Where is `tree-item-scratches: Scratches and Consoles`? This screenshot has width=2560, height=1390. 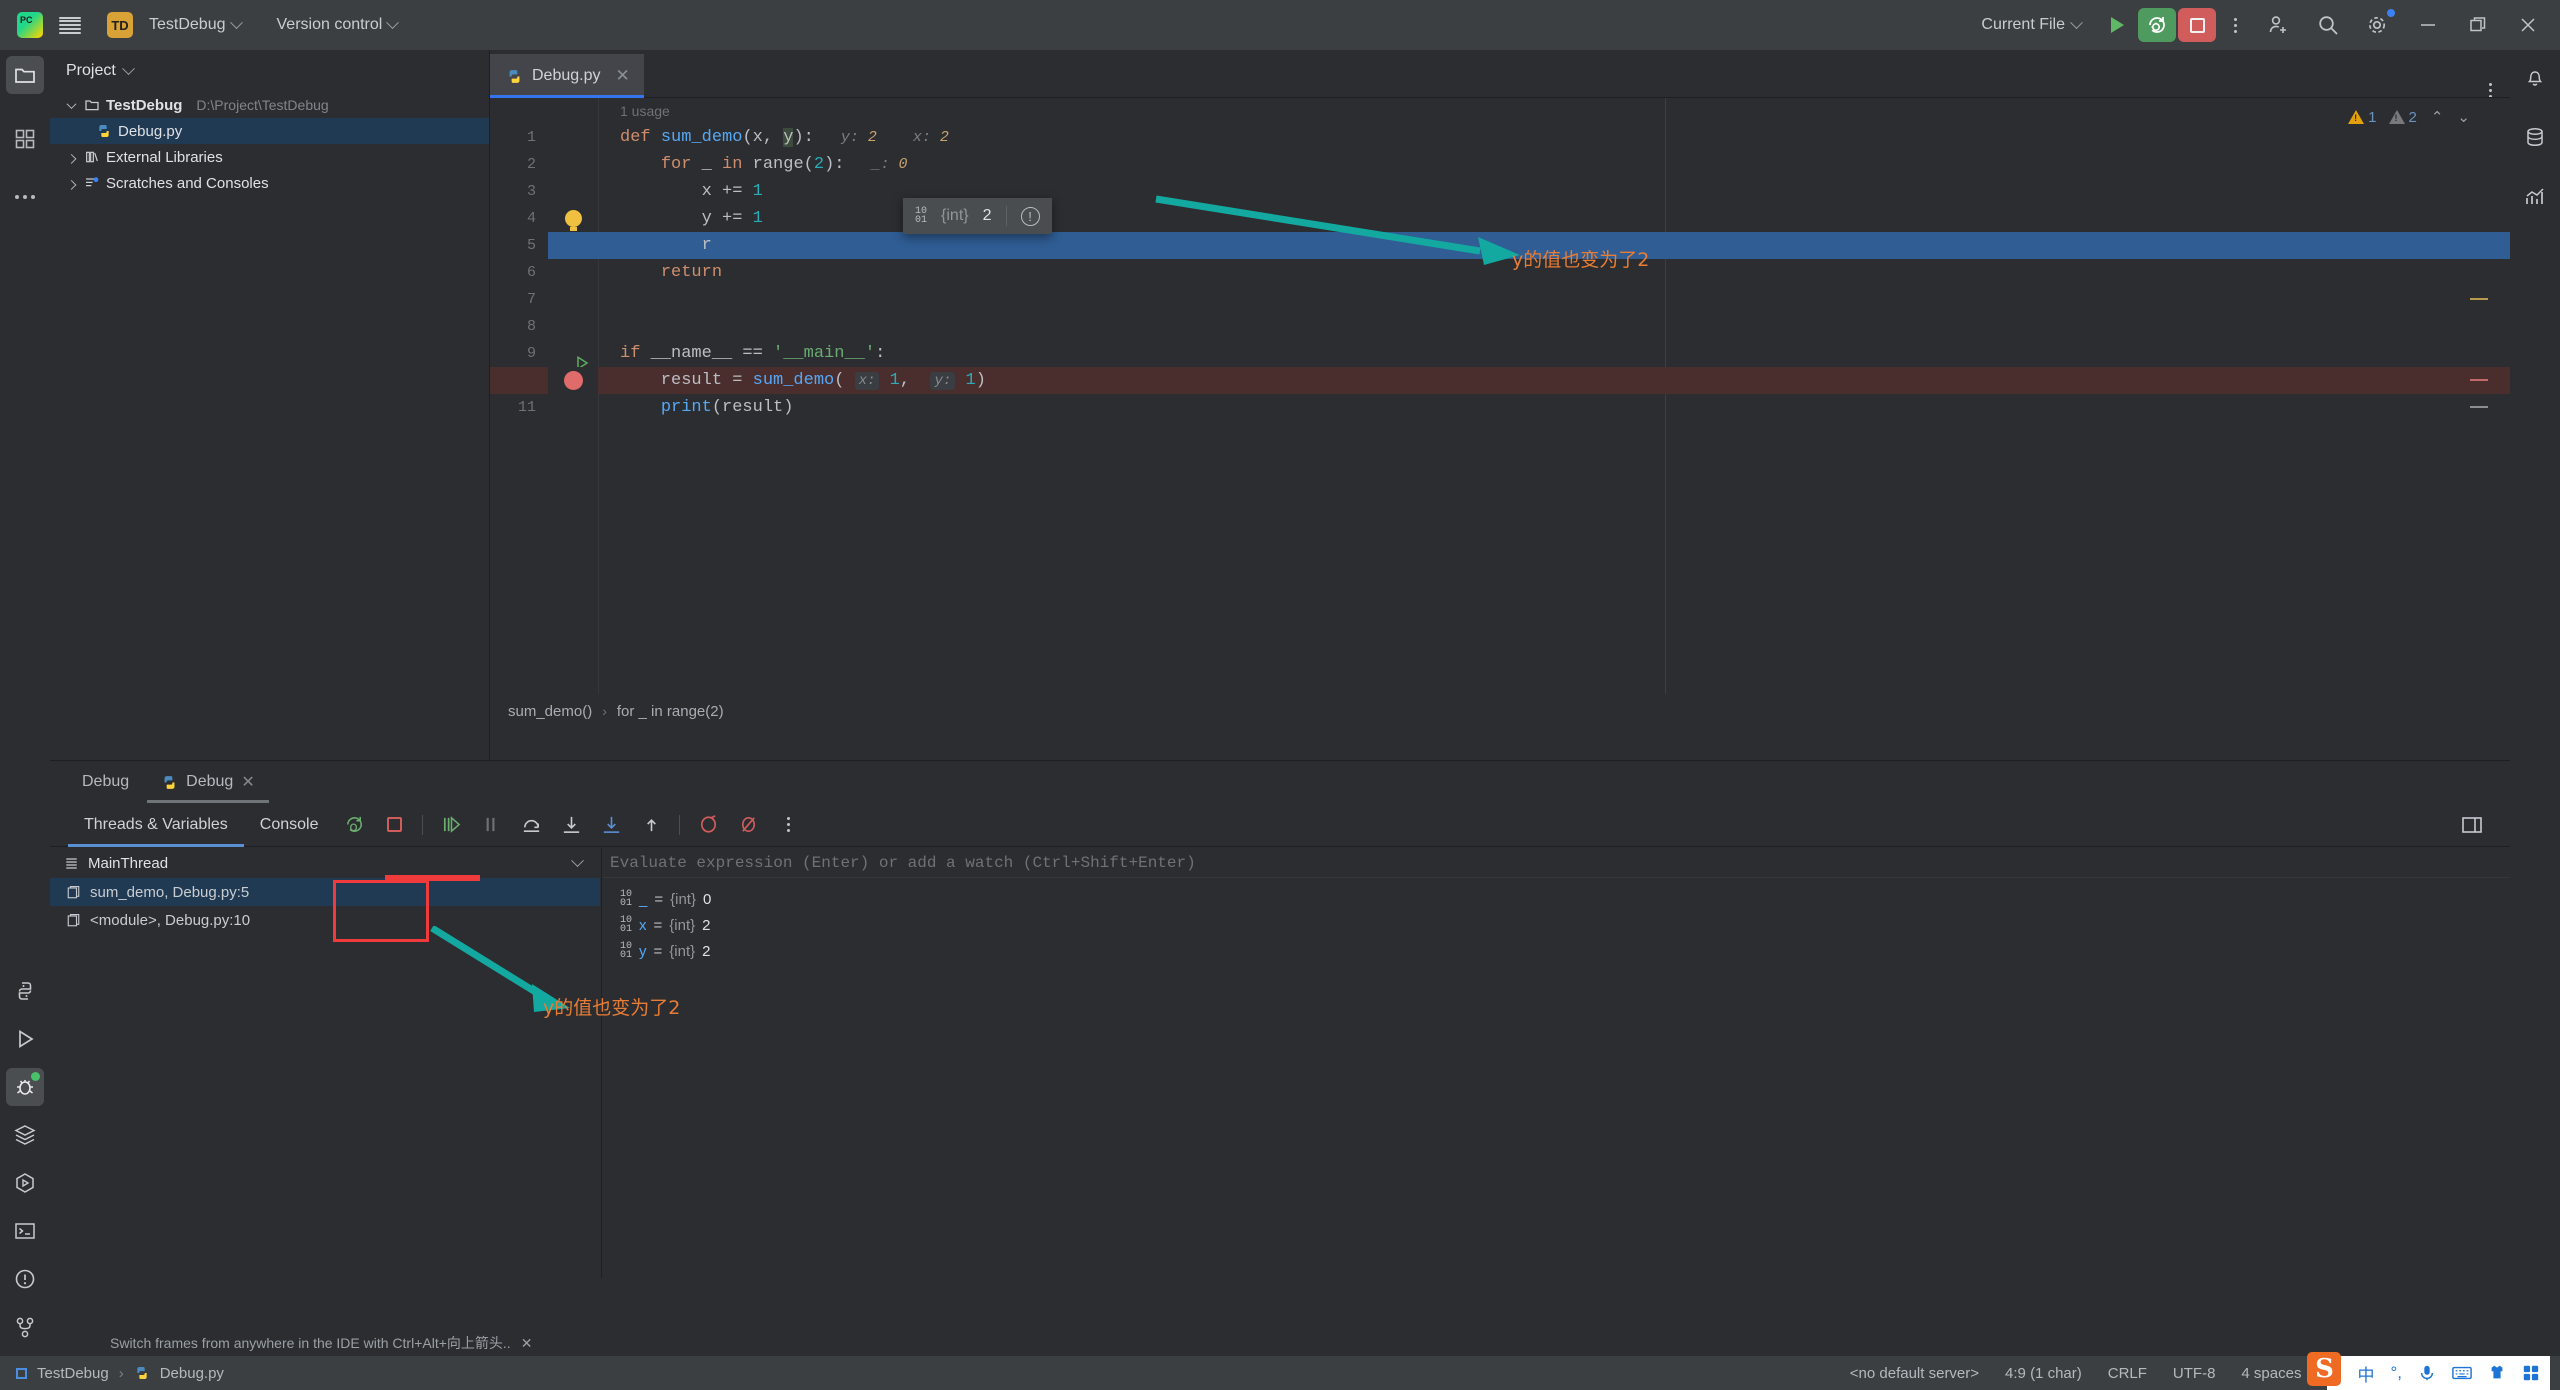 tree-item-scratches: Scratches and Consoles is located at coordinates (269, 183).